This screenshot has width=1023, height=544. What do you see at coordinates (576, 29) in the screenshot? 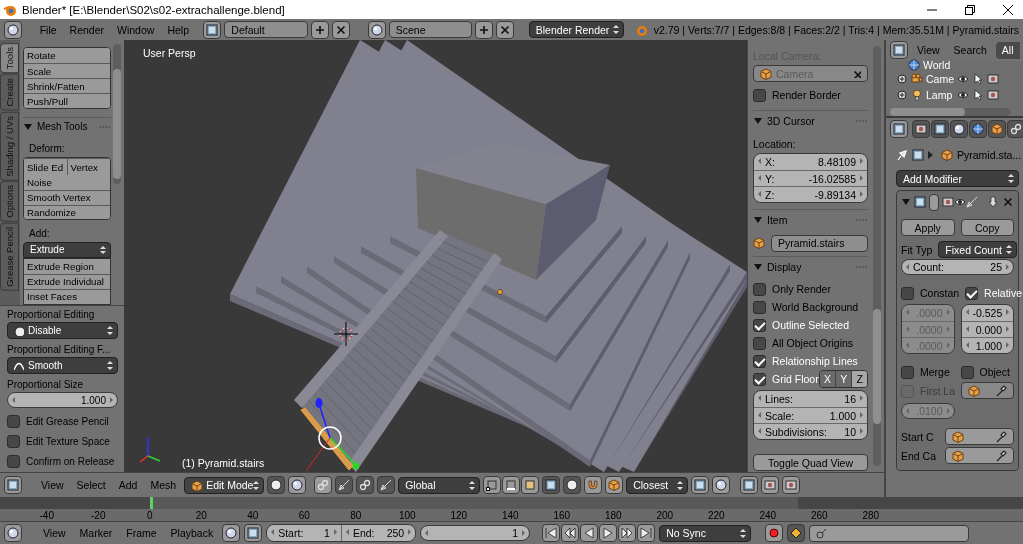
I see `render-engine-dropdown: Blender Render` at bounding box center [576, 29].